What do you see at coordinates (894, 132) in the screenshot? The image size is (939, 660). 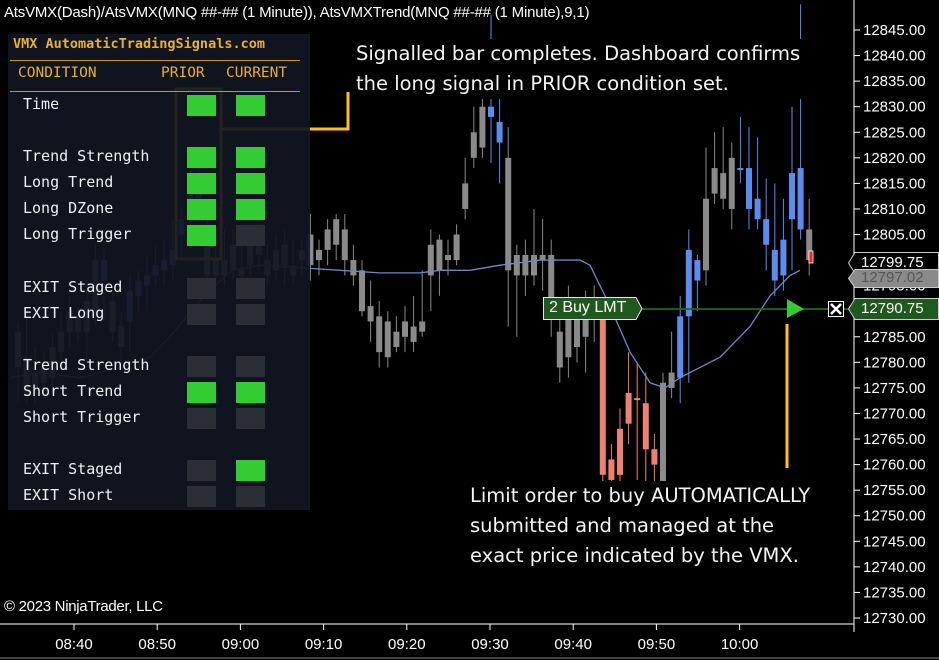 I see `price-tick-label: 12825.00` at bounding box center [894, 132].